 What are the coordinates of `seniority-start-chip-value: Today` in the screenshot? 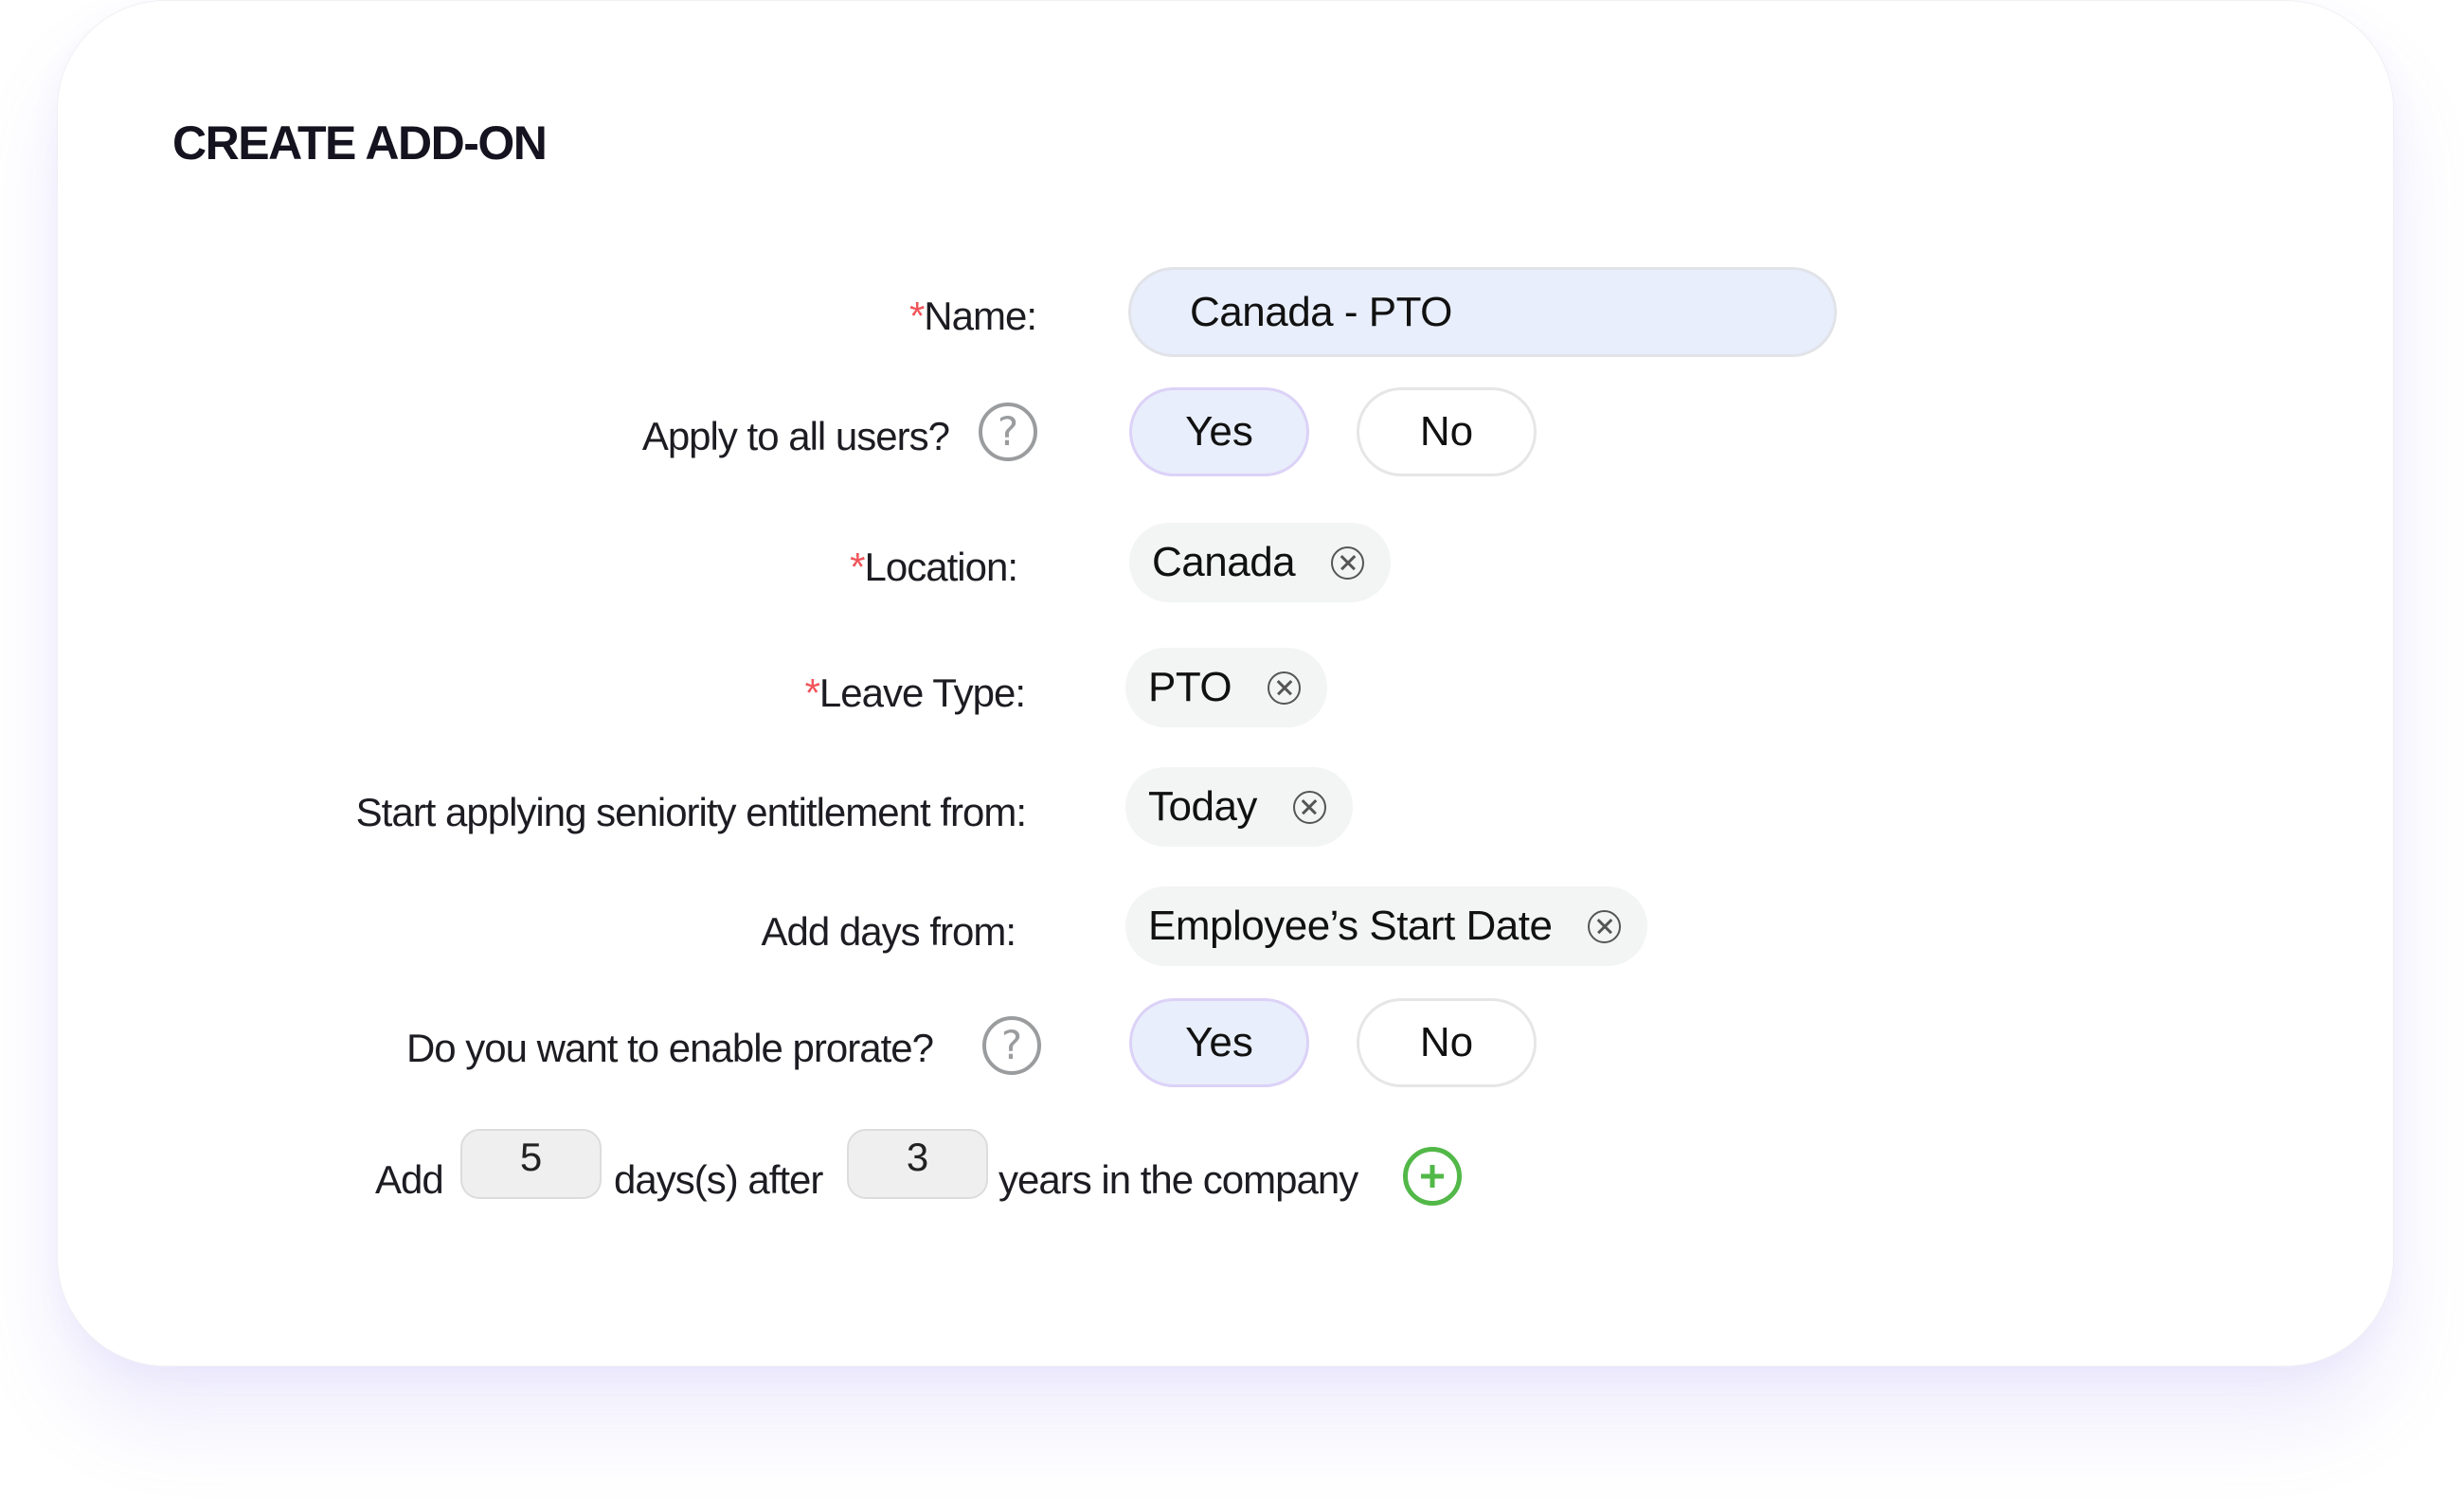 It's located at (1202, 806).